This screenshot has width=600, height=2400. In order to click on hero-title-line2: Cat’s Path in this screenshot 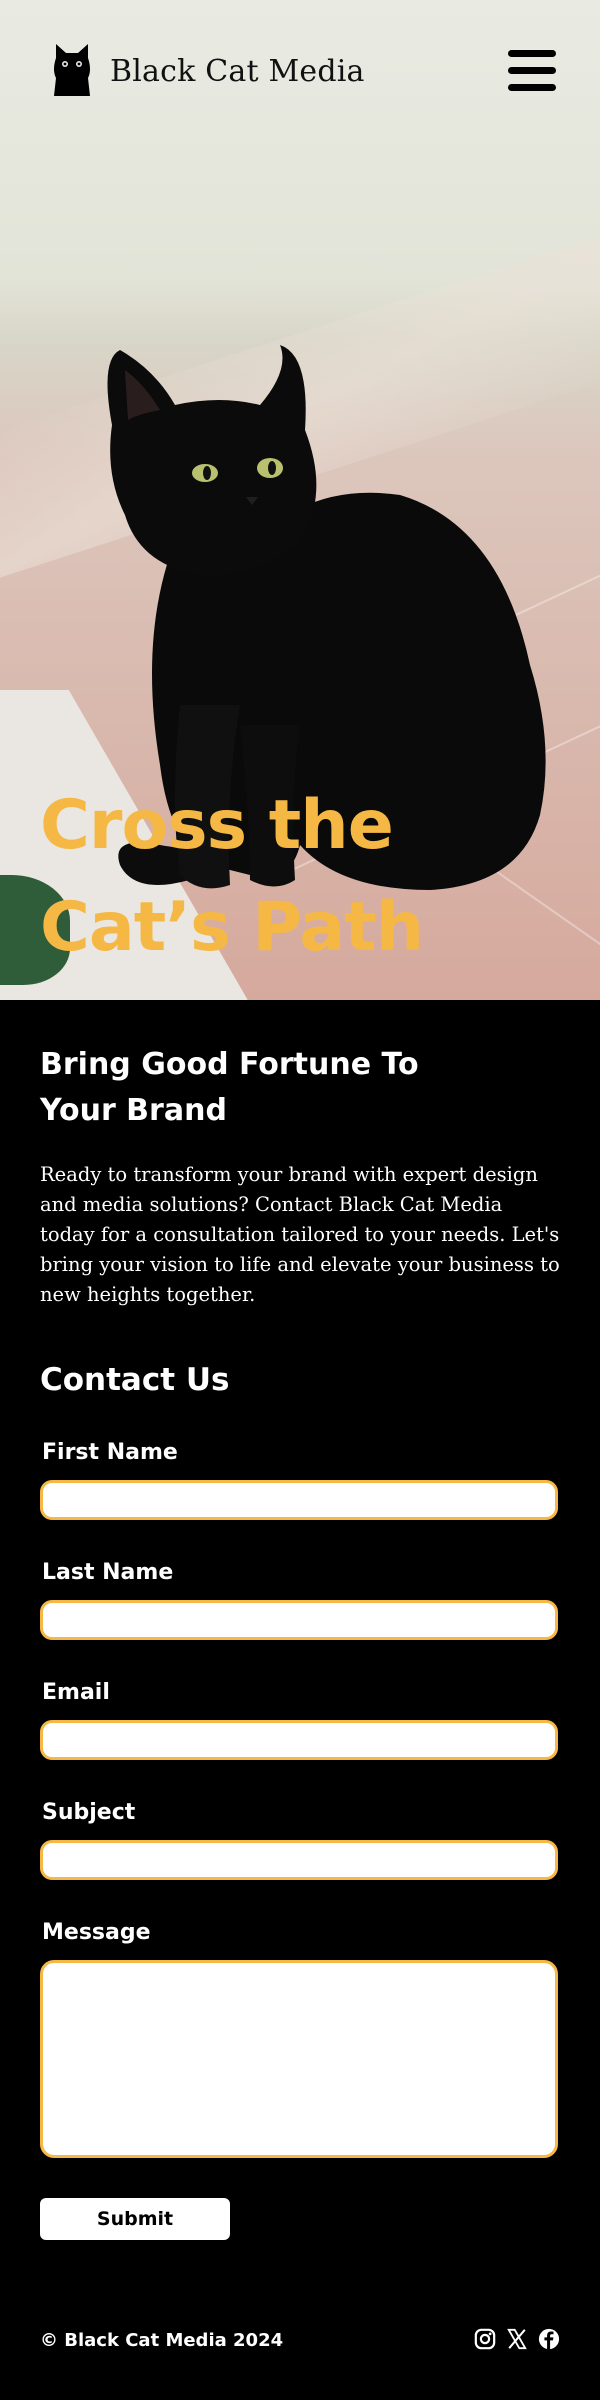, I will do `click(232, 927)`.